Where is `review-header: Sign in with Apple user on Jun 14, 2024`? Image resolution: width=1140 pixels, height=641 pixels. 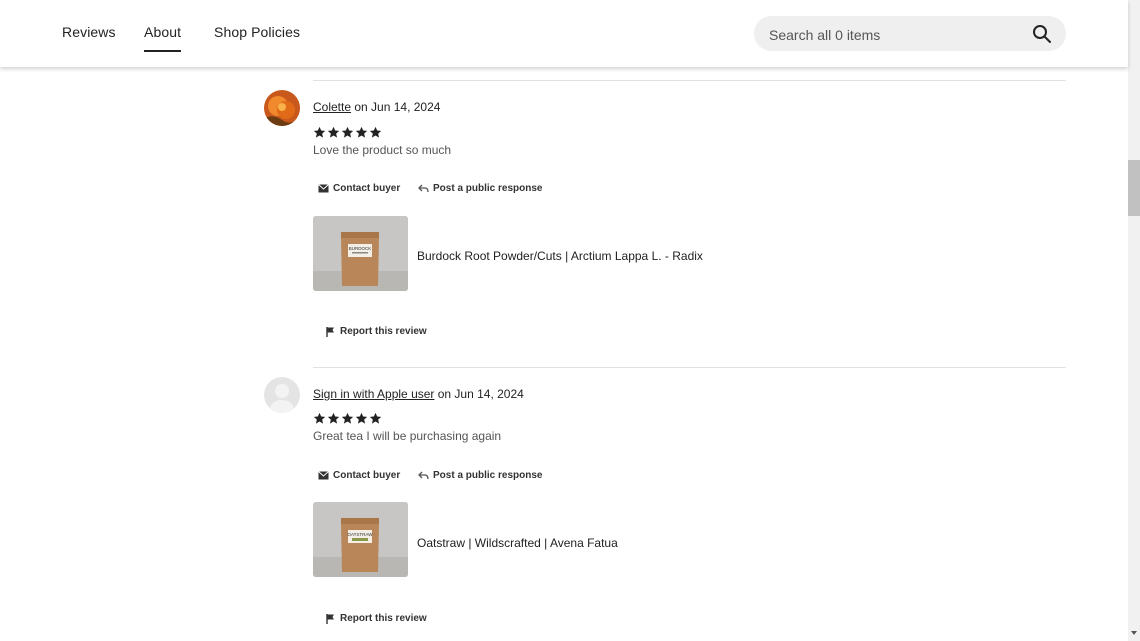 review-header: Sign in with Apple user on Jun 14, 2024 is located at coordinates (418, 394).